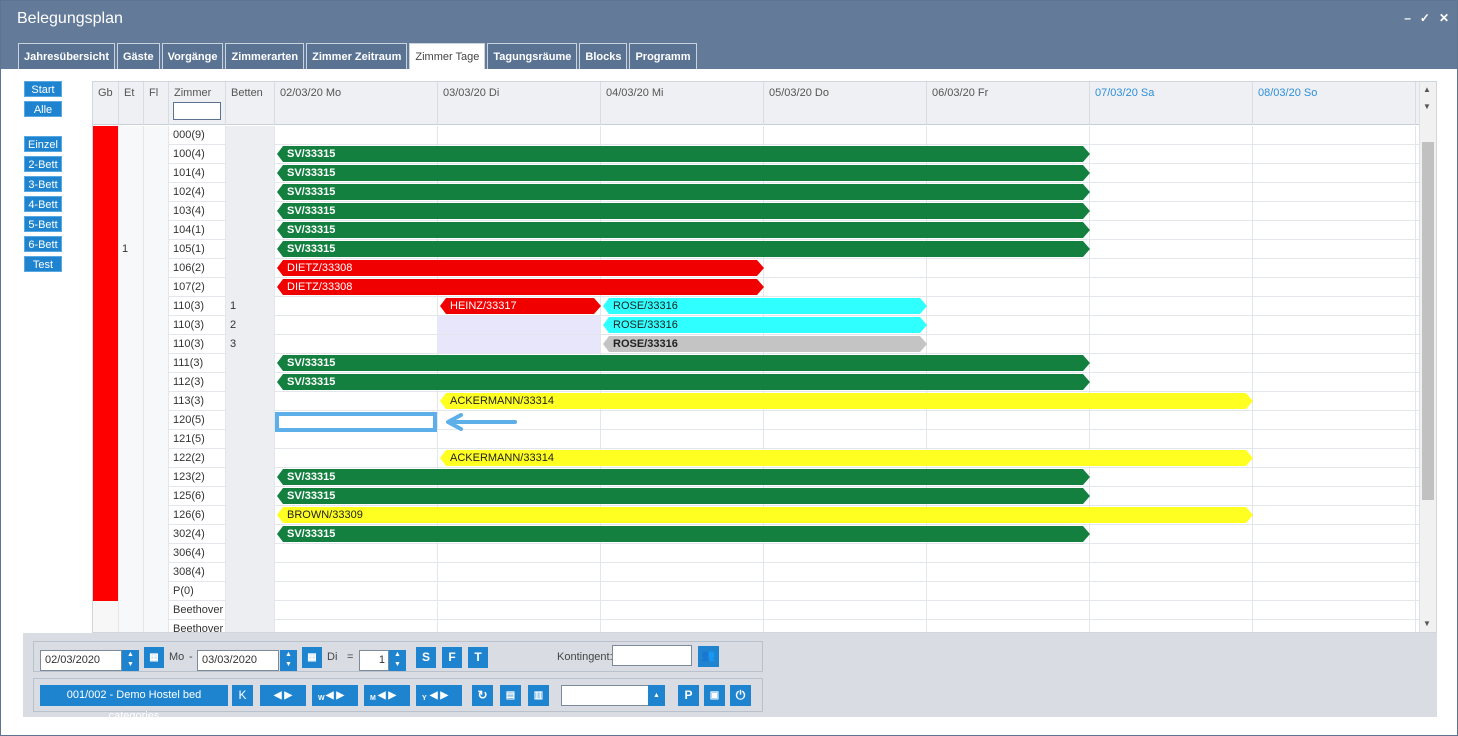 The width and height of the screenshot is (1458, 736). What do you see at coordinates (43, 144) in the screenshot?
I see `filter-button-einzel: Einzel` at bounding box center [43, 144].